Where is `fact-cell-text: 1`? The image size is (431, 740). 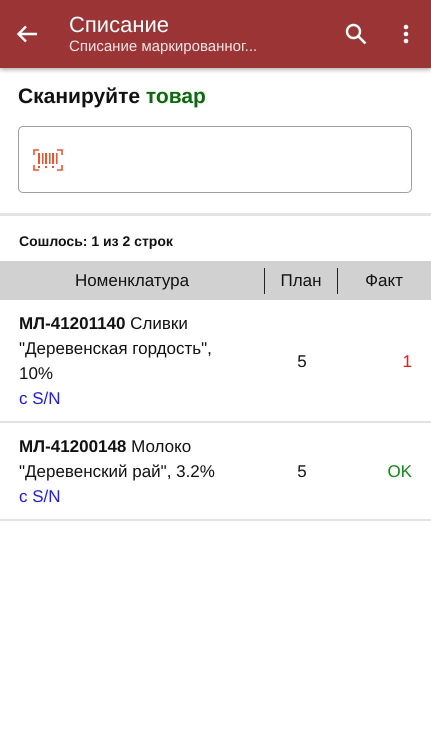
fact-cell-text: 1 is located at coordinates (407, 361).